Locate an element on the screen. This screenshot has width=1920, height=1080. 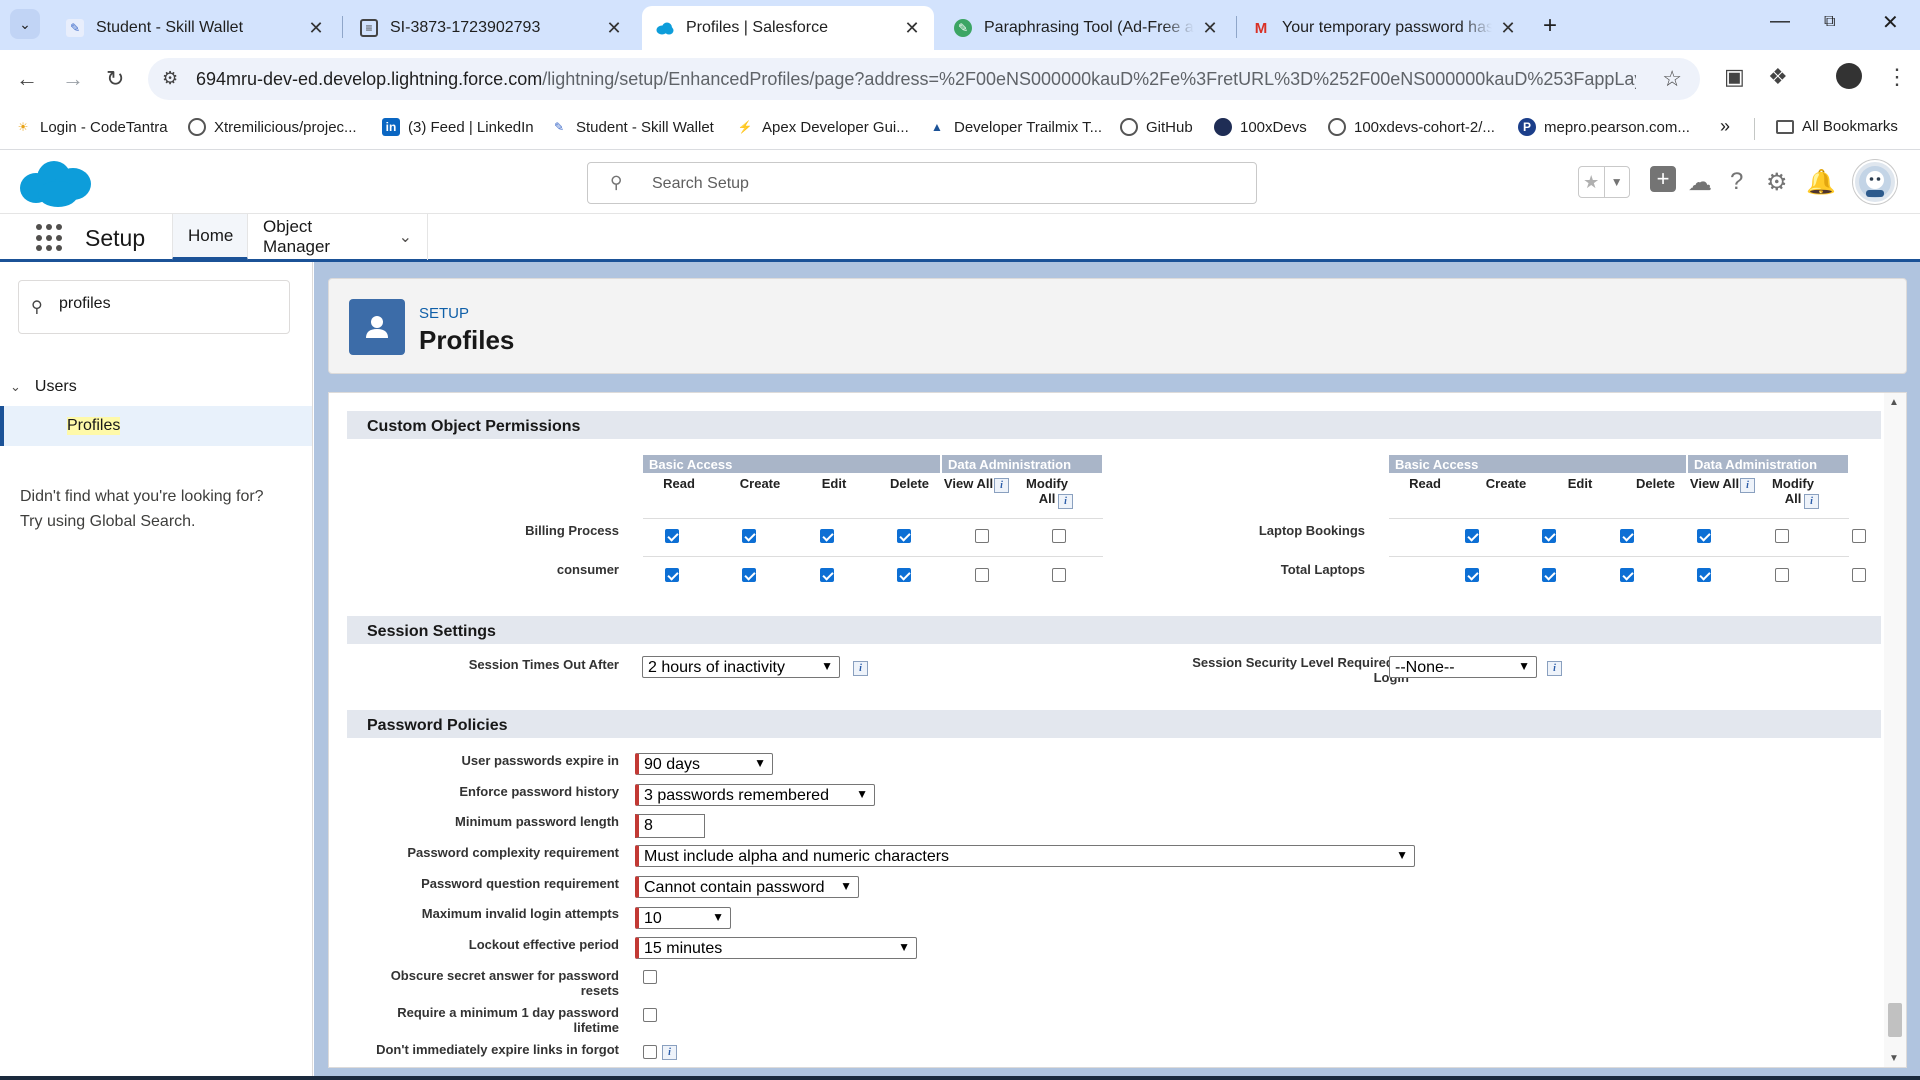
user-avatar is located at coordinates (1875, 182).